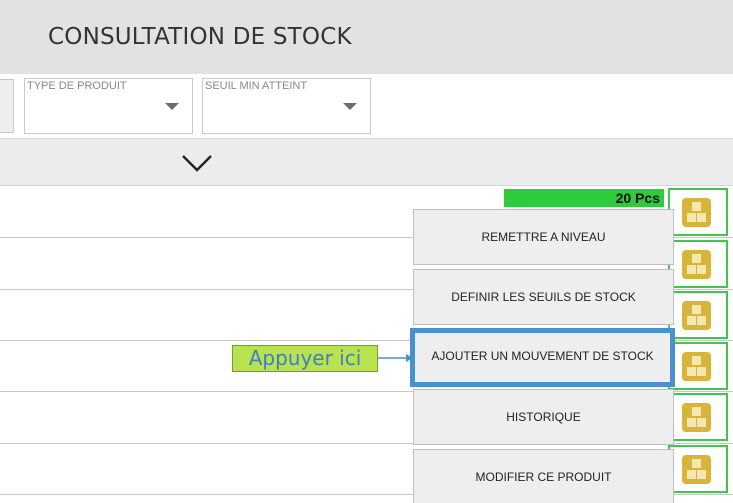  Describe the element at coordinates (305, 358) in the screenshot. I see `tutorial-callout: Appuyer ici` at that location.